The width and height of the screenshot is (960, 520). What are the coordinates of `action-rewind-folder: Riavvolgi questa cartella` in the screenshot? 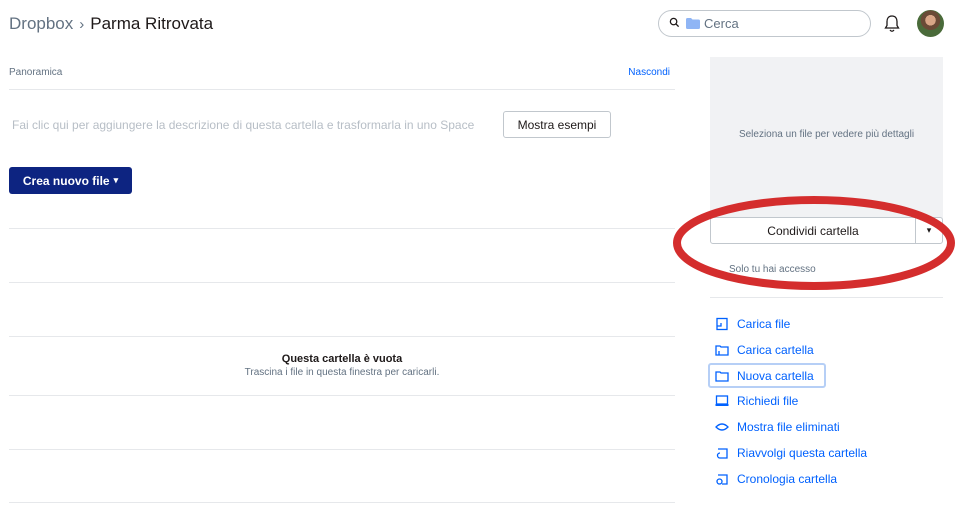 It's located at (788, 453).